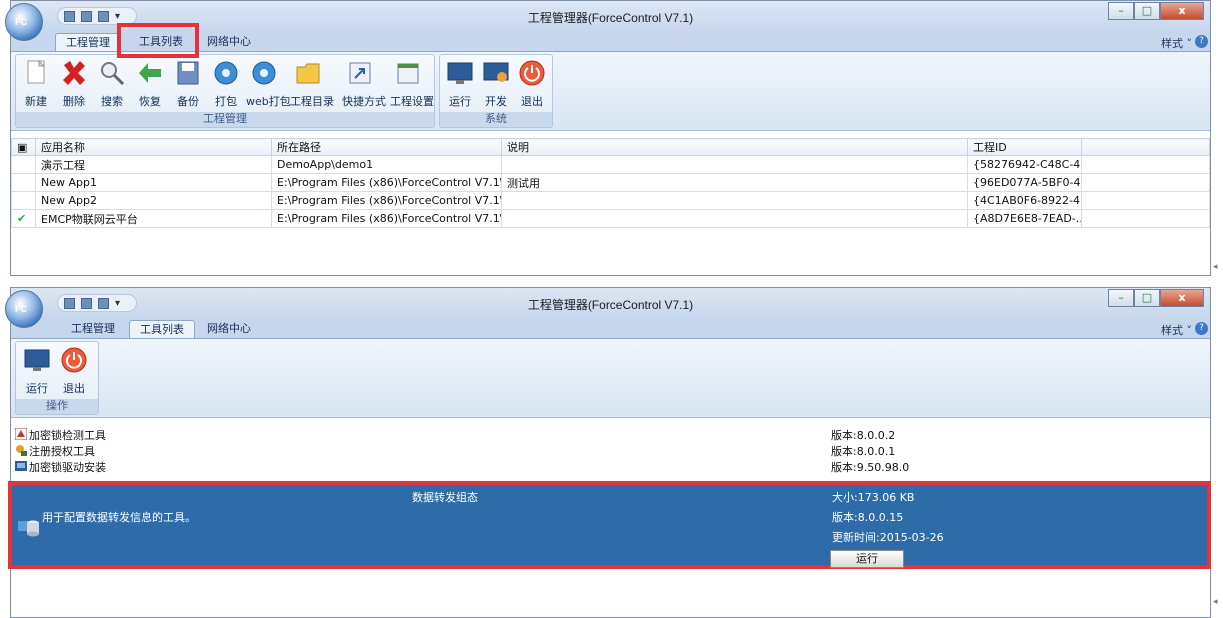 The height and width of the screenshot is (618, 1223). What do you see at coordinates (873, 497) in the screenshot?
I see `selected-tool-size: 大小:173.06 KB` at bounding box center [873, 497].